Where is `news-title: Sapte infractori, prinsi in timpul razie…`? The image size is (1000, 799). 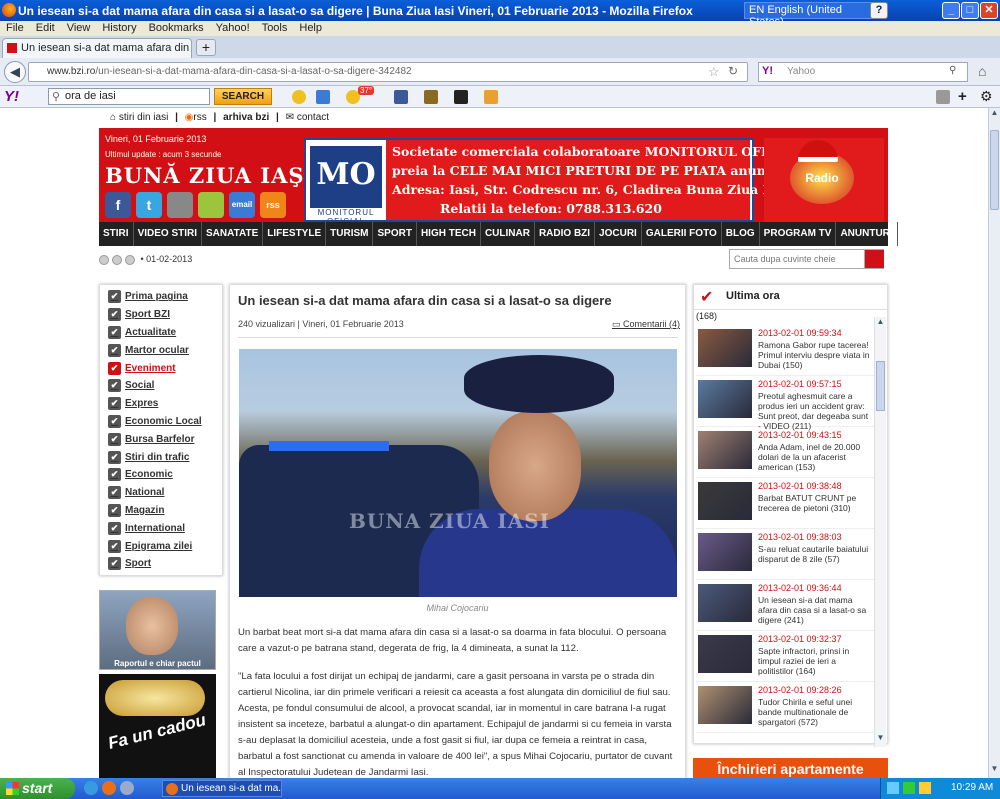 news-title: Sapte infractori, prinsi in timpul razie… is located at coordinates (815, 661).